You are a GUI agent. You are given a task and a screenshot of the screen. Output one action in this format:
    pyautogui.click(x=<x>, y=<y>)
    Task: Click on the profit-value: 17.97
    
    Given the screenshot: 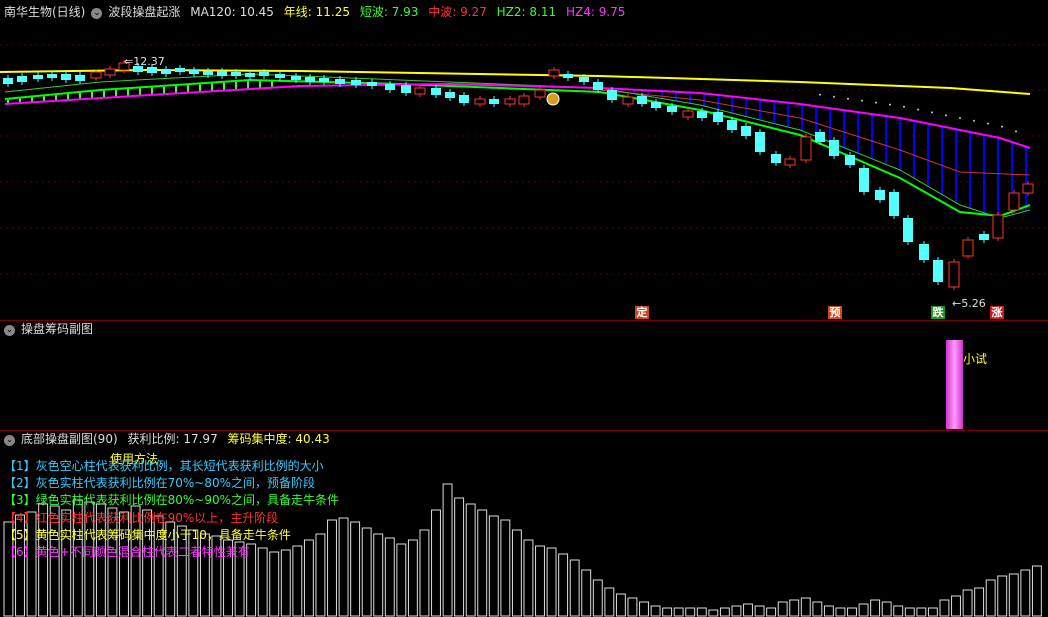 What is the action you would take?
    pyautogui.click(x=200, y=439)
    